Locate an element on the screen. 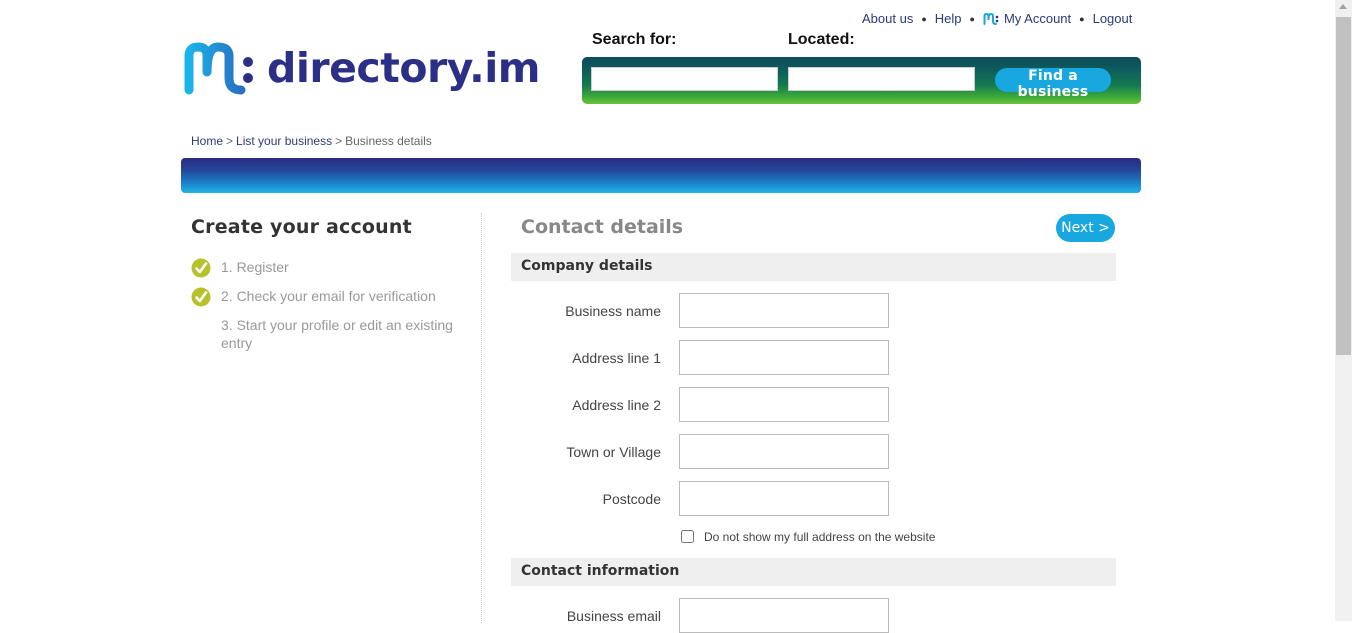 The height and width of the screenshot is (633, 1358). address-line-1-input is located at coordinates (784, 357).